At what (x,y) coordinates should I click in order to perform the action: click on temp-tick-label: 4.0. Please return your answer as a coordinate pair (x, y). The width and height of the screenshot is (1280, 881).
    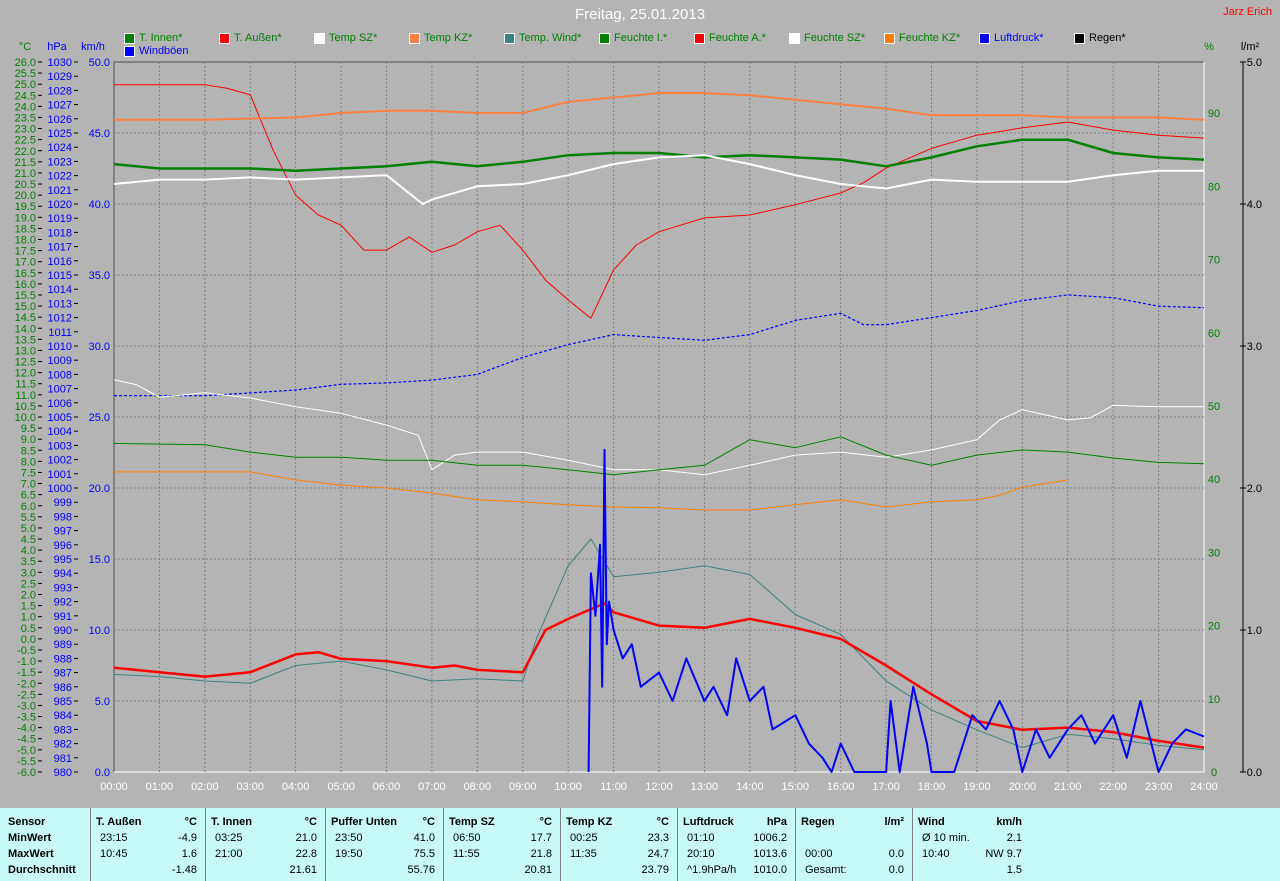
    Looking at the image, I should click on (28, 551).